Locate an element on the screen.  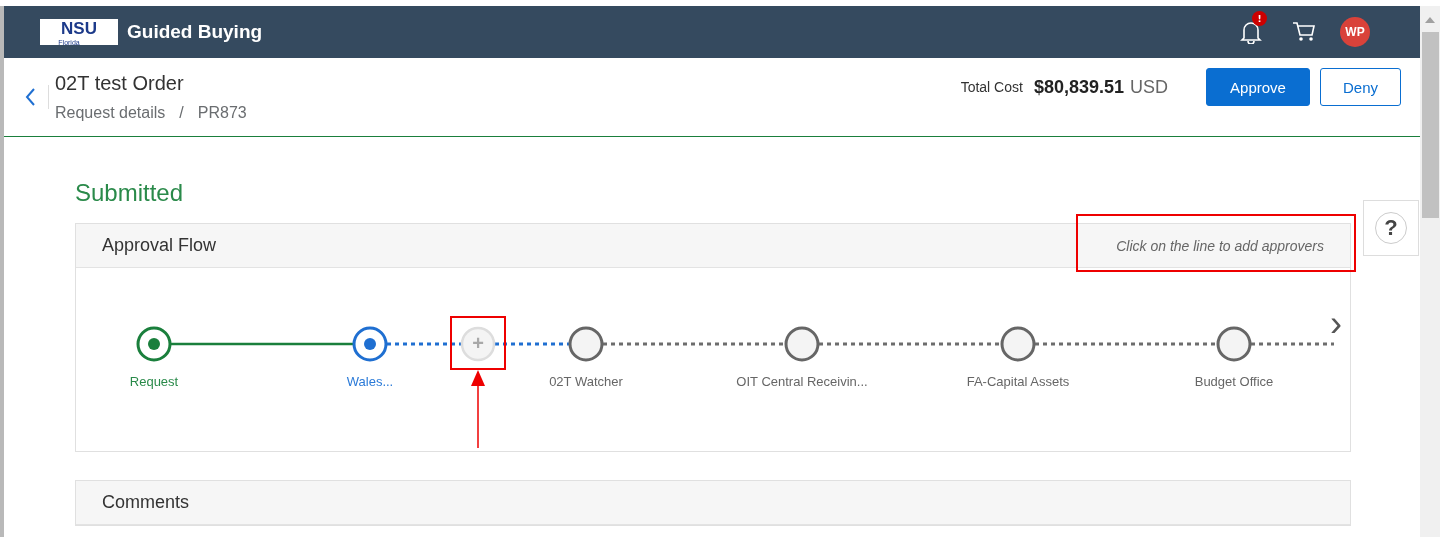
total-cost-amount: $80,839.51 is located at coordinates (1078, 87).